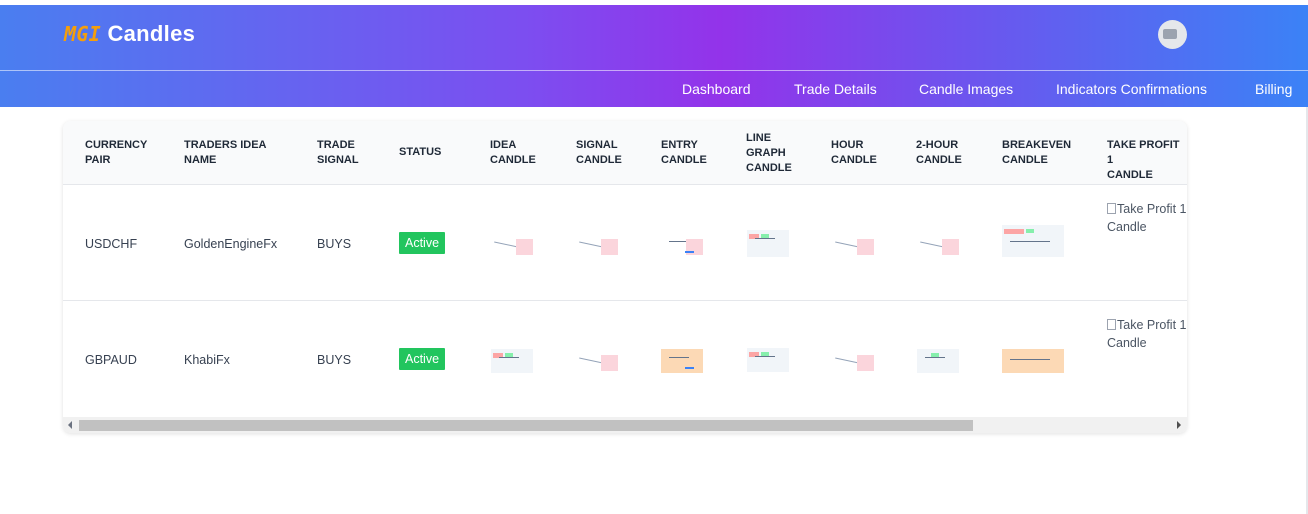  I want to click on cell-currency-pair: GBPAUD, so click(111, 360).